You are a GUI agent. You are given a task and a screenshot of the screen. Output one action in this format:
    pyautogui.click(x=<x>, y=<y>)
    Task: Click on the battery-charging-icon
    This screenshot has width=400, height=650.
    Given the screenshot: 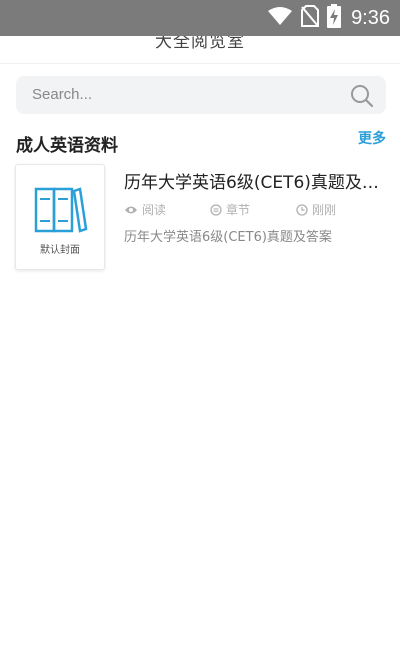 What is the action you would take?
    pyautogui.click(x=334, y=18)
    